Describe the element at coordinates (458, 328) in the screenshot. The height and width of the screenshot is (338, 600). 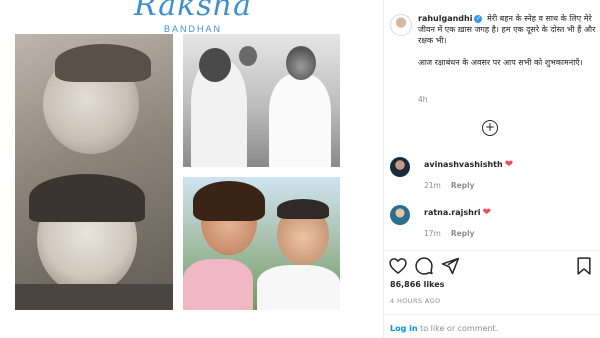
I see `login-rest-text: to like or comment.` at that location.